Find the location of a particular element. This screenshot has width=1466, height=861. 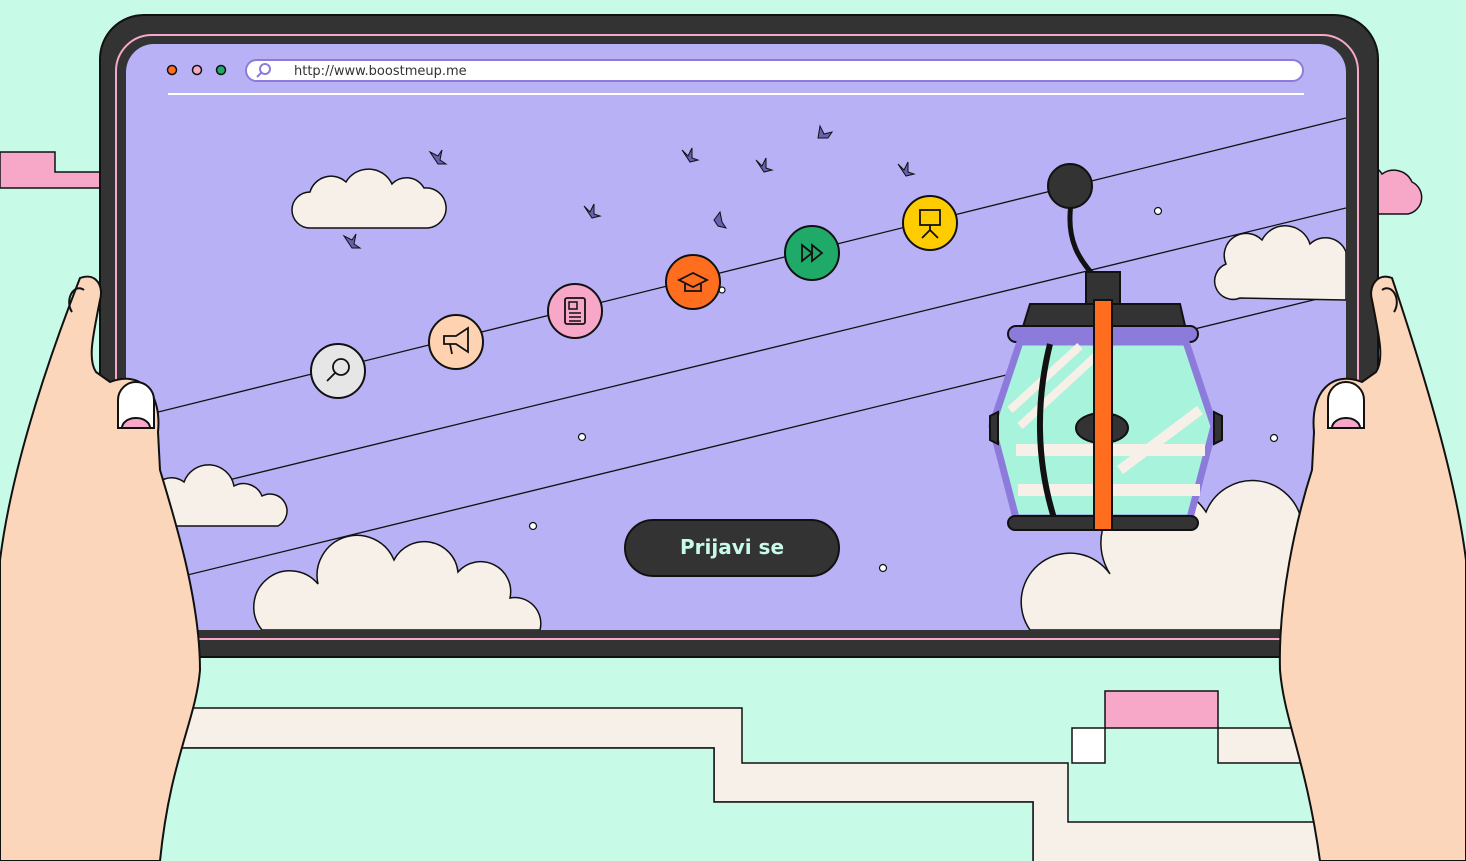

fast-forward-icon is located at coordinates (812, 253).